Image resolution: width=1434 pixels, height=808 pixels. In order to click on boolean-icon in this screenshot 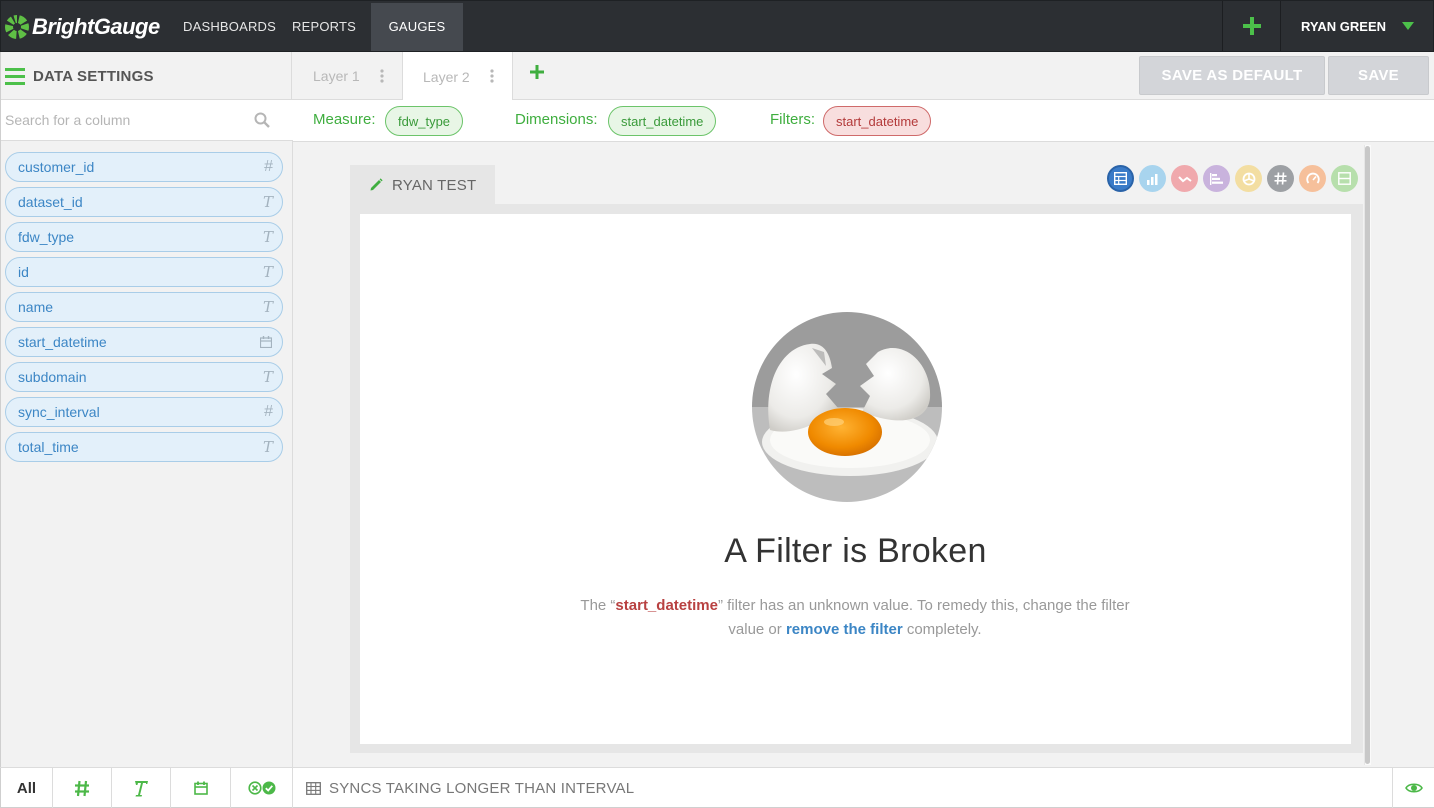, I will do `click(261, 788)`.